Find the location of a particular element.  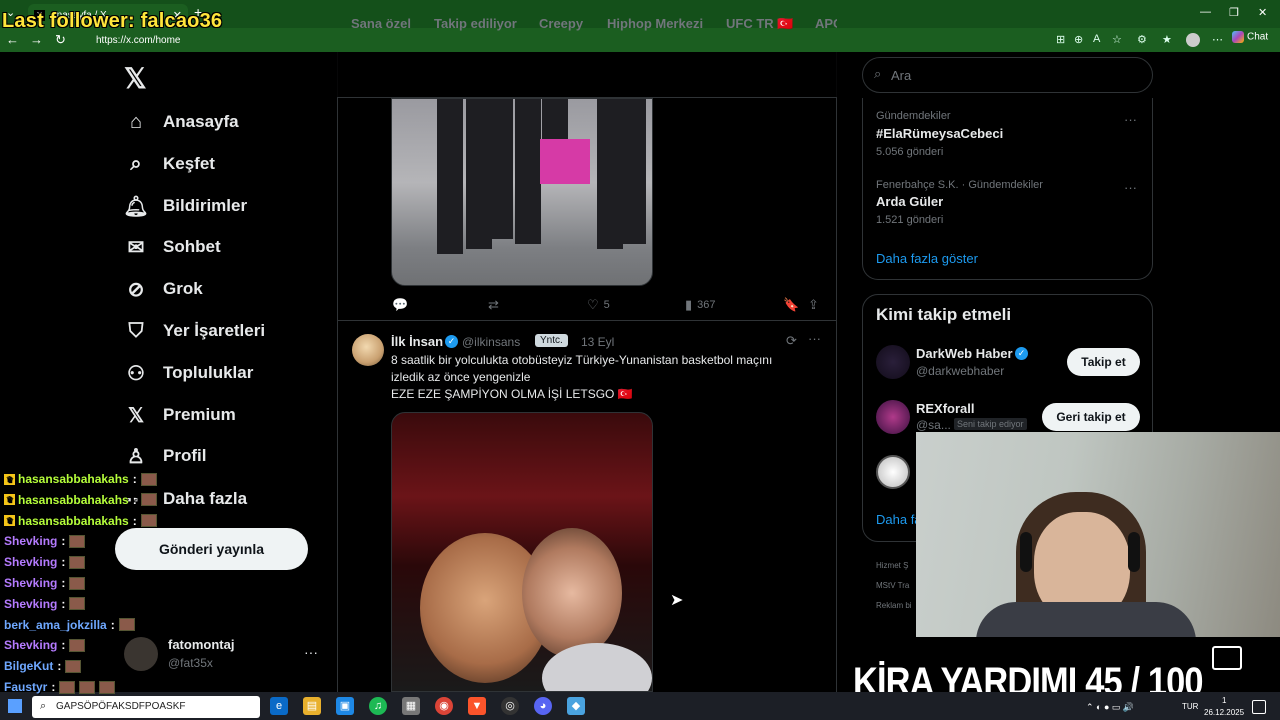

mouse-cursor-icon: ➤ is located at coordinates (677, 600).